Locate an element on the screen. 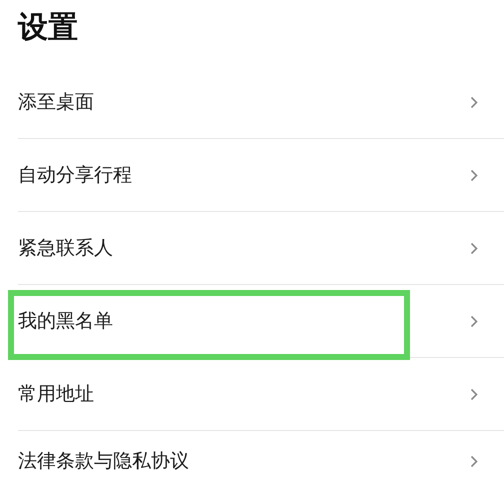  settings-item: 法律条款与隐私协议 is located at coordinates (261, 454).